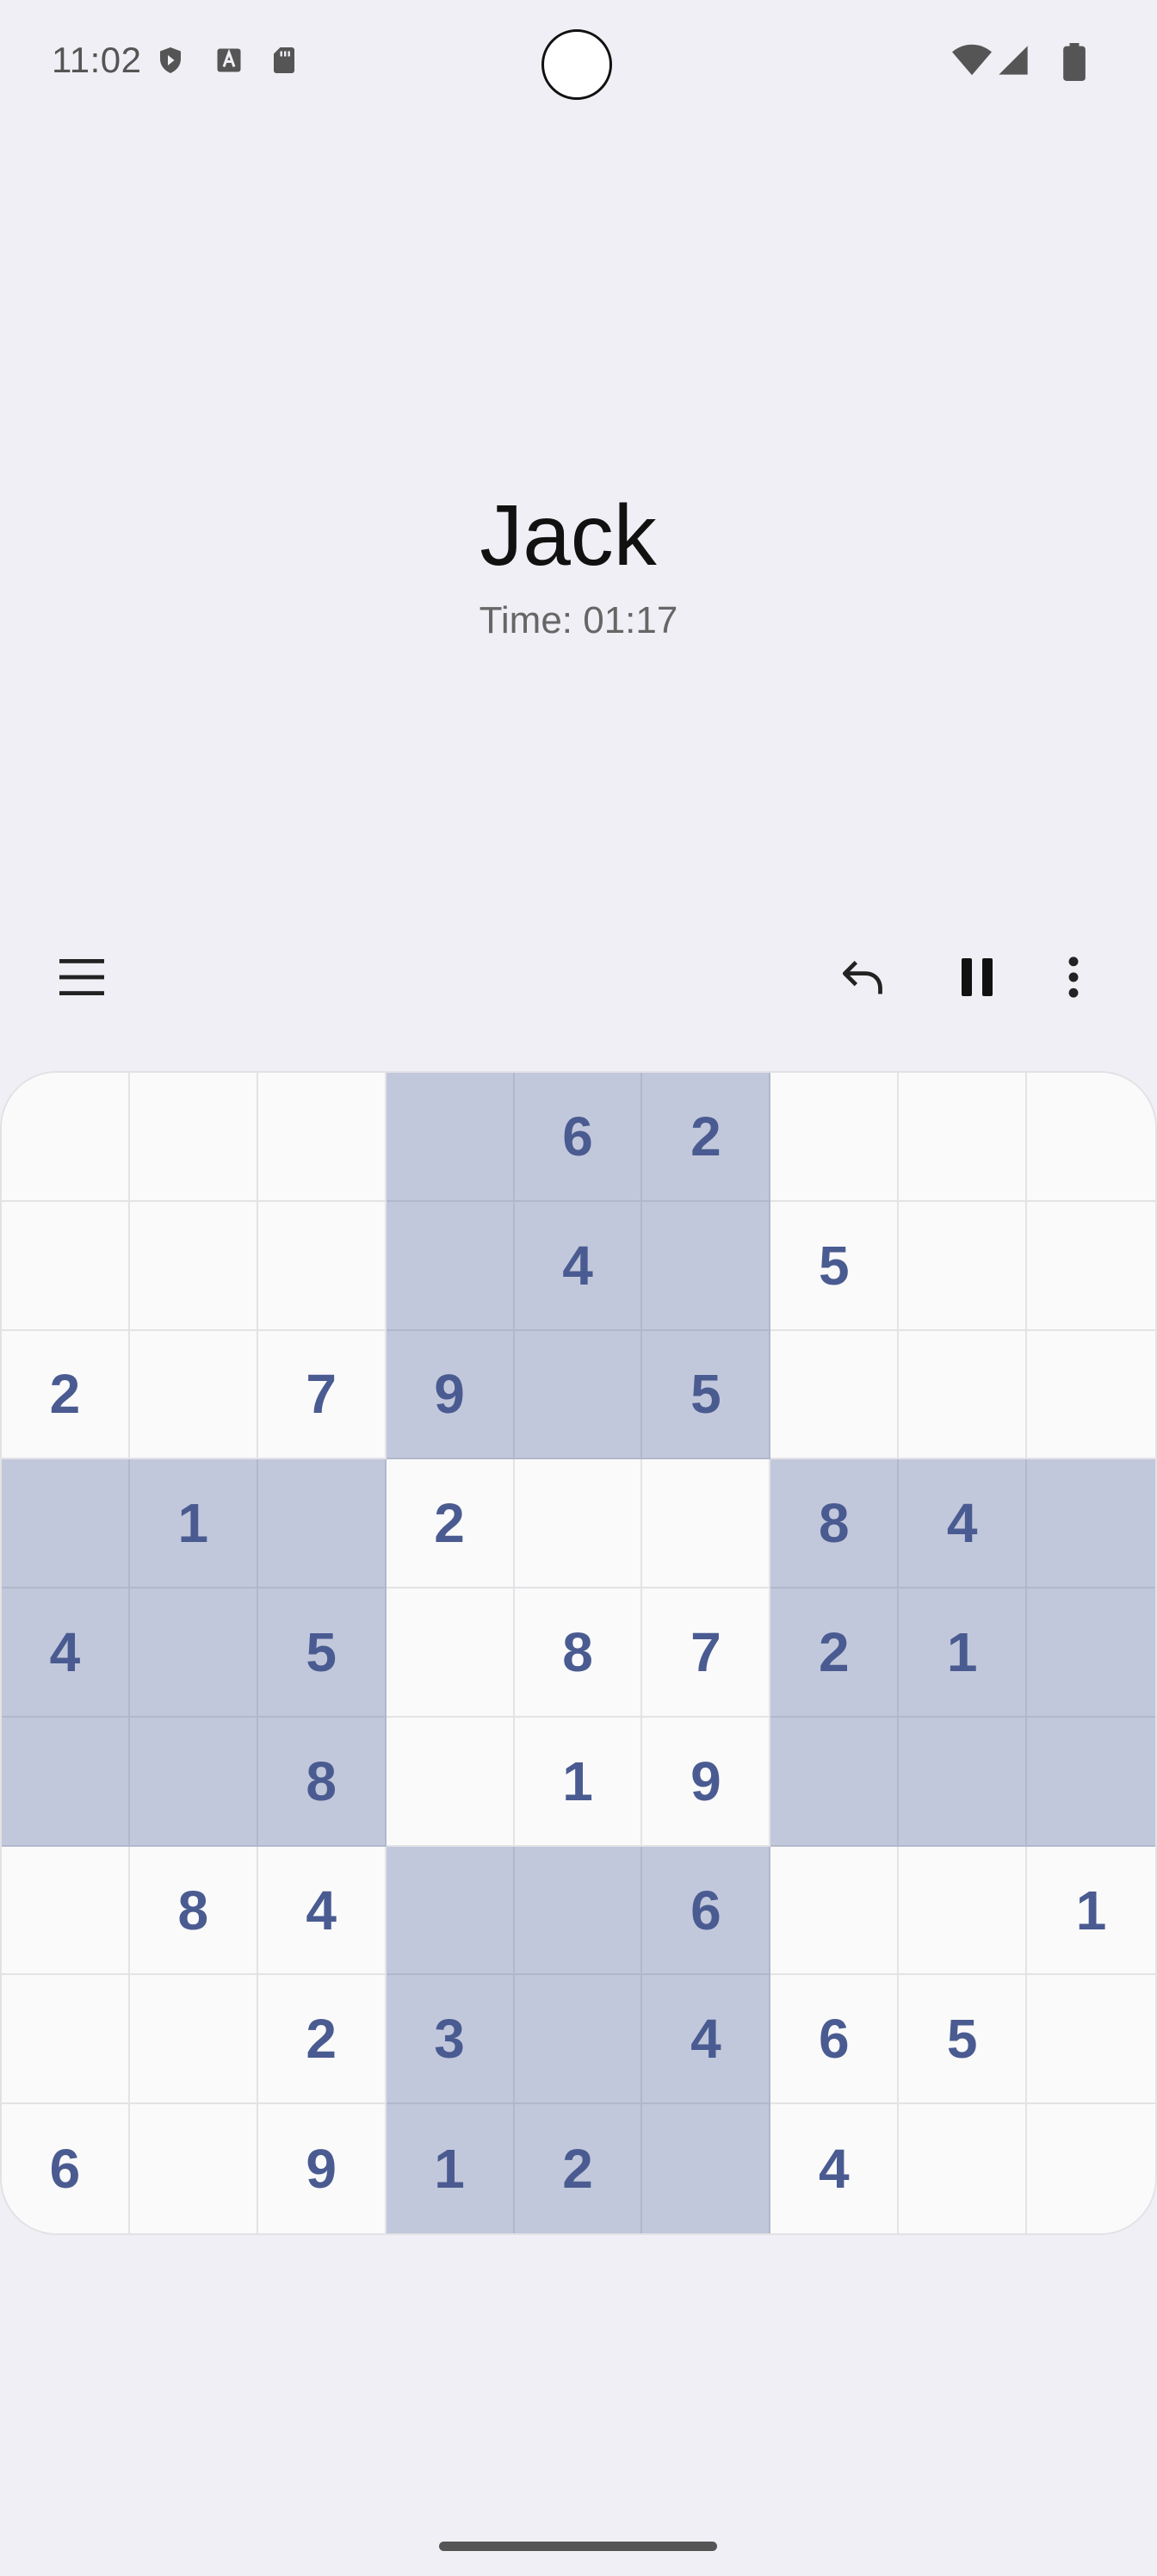 The width and height of the screenshot is (1157, 2576). I want to click on cell-r9-c4: 1, so click(451, 2169).